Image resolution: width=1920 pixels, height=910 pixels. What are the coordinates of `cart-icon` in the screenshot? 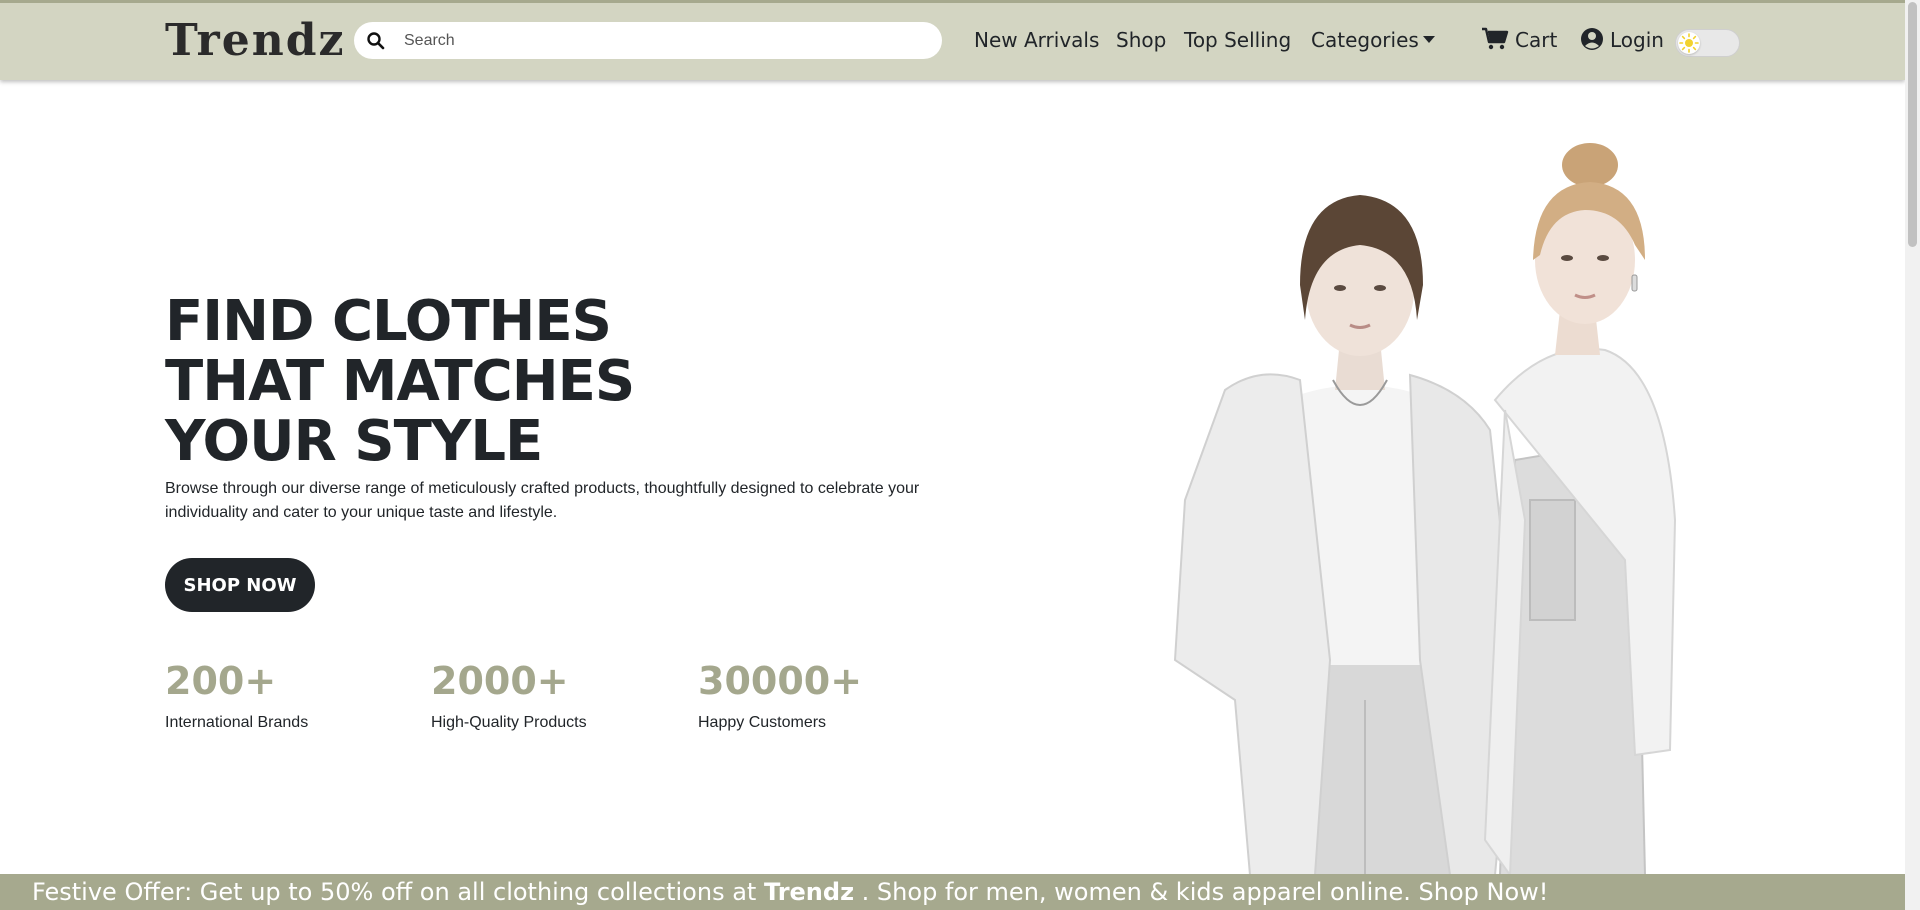 It's located at (1495, 38).